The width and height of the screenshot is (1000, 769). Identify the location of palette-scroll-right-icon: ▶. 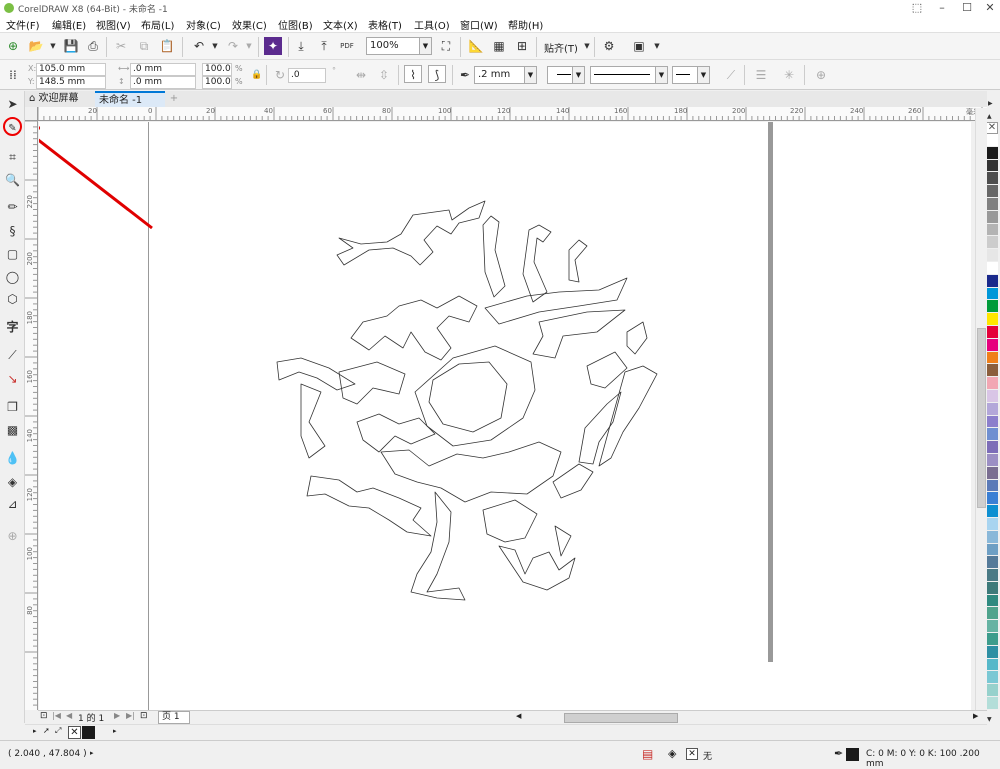
(990, 103).